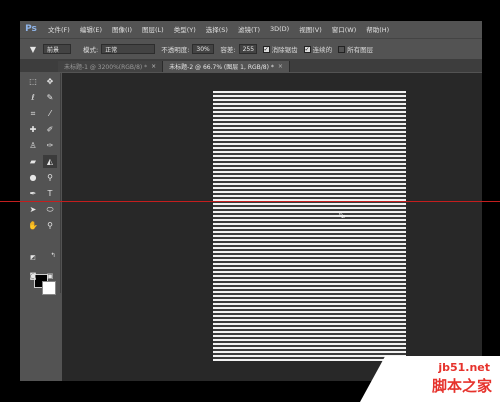 This screenshot has height=402, width=500. Describe the element at coordinates (50, 81) in the screenshot. I see `move-icon: ✥` at that location.